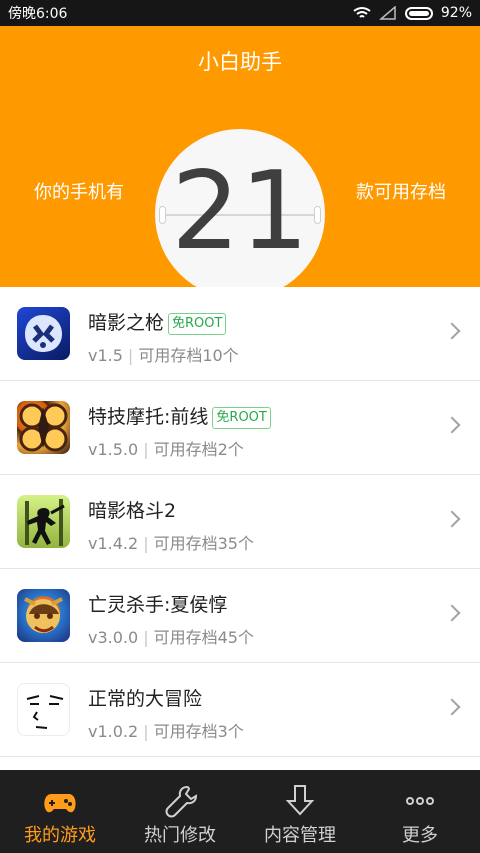 This screenshot has height=853, width=480. What do you see at coordinates (387, 13) in the screenshot?
I see `signal-icon` at bounding box center [387, 13].